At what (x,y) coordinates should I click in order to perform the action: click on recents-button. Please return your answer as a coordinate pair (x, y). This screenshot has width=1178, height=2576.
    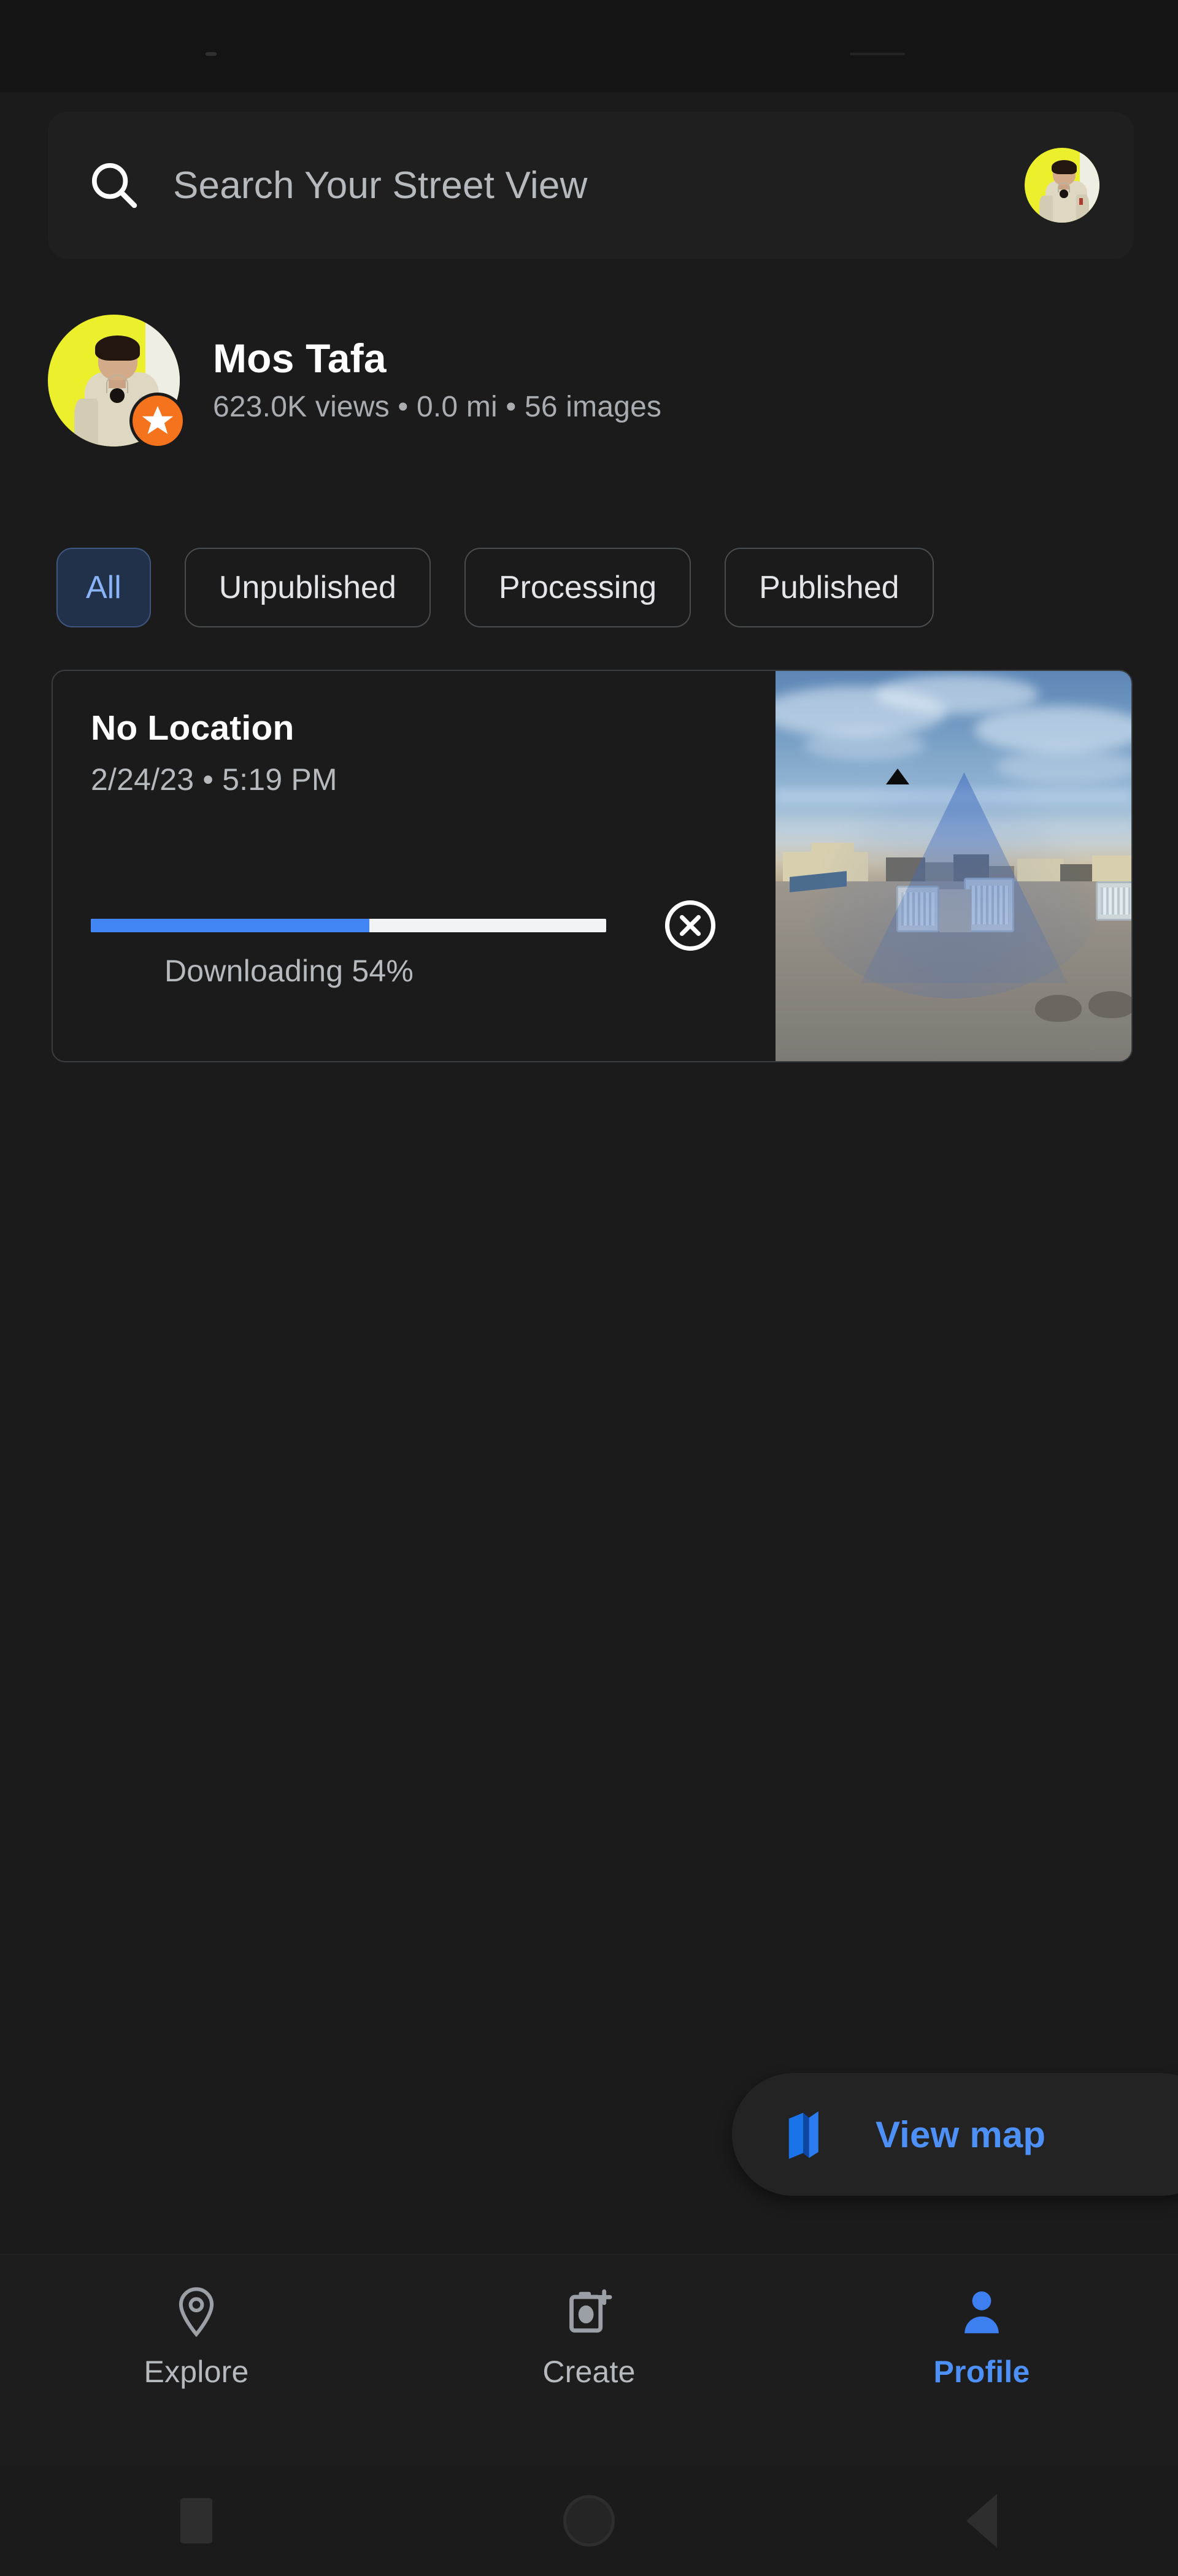
    Looking at the image, I should click on (196, 2521).